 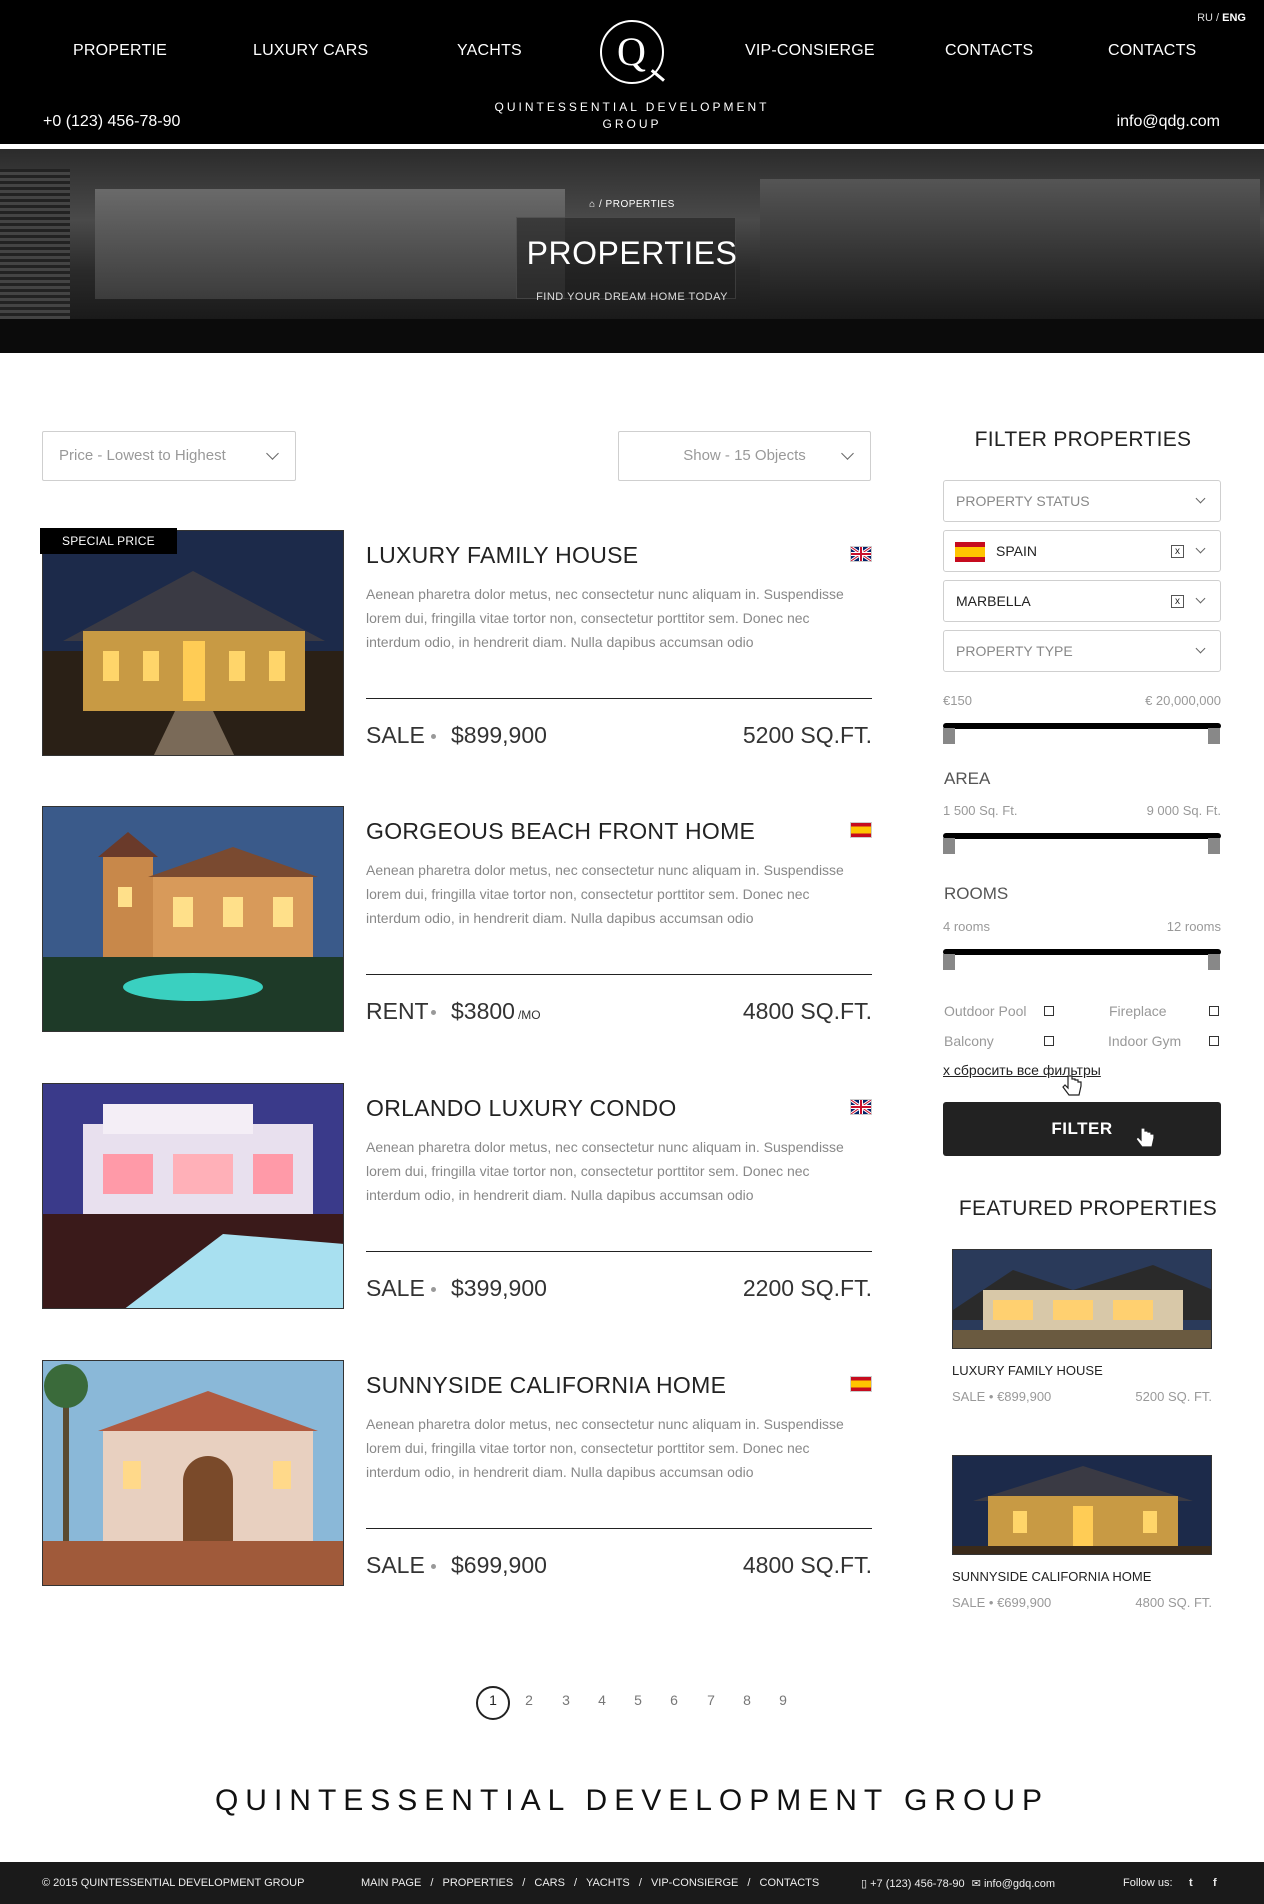 I want to click on amenity-label-fireplace: Fireplace, so click(x=1138, y=1011).